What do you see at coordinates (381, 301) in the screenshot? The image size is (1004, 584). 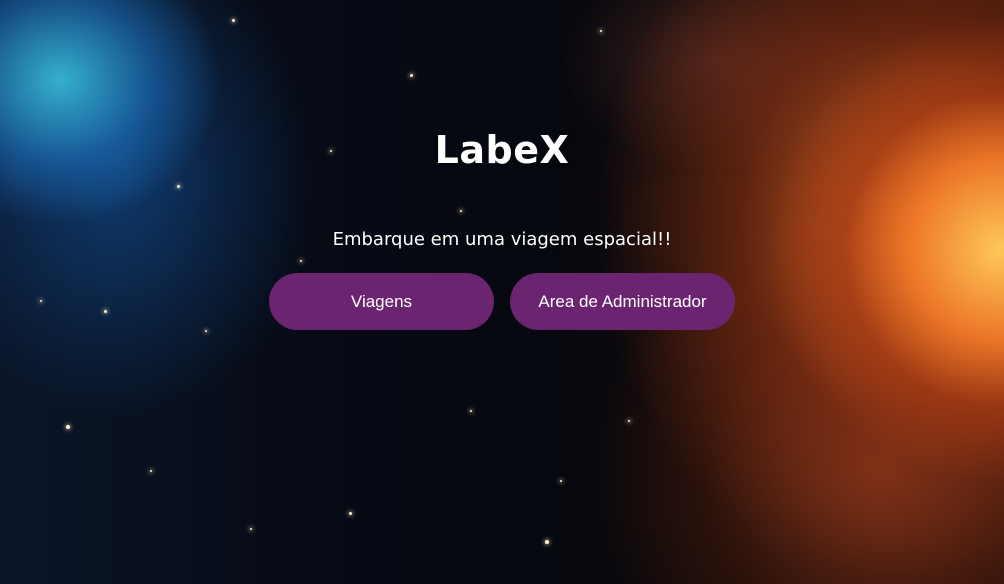 I see `trips-button: Viagens` at bounding box center [381, 301].